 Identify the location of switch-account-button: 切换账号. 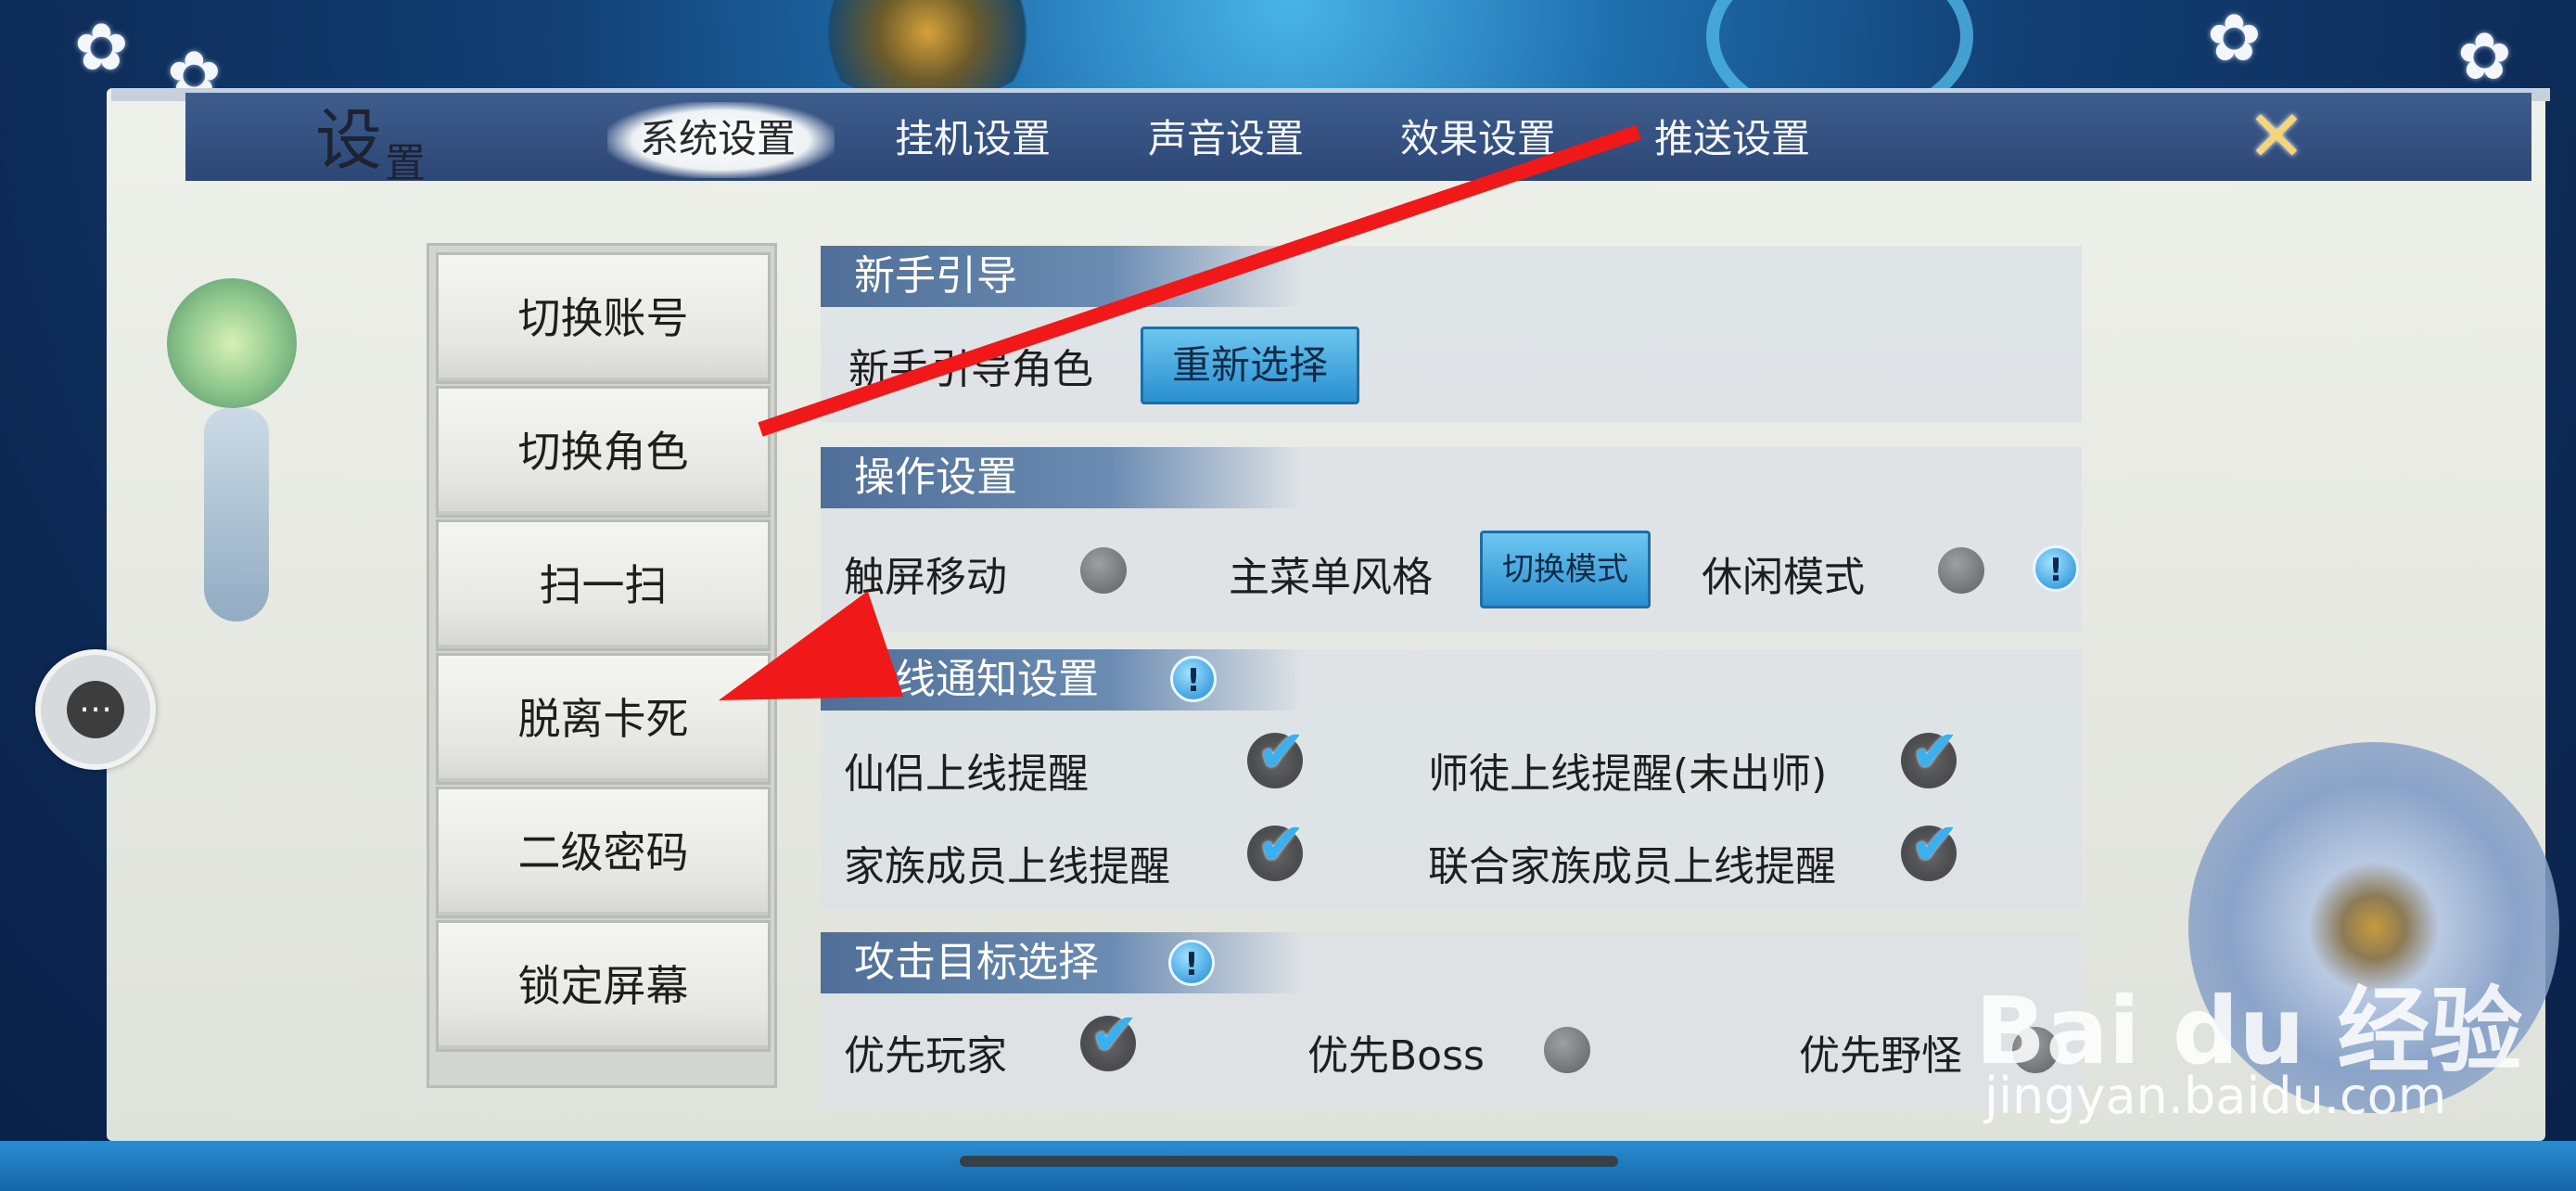
(603, 318).